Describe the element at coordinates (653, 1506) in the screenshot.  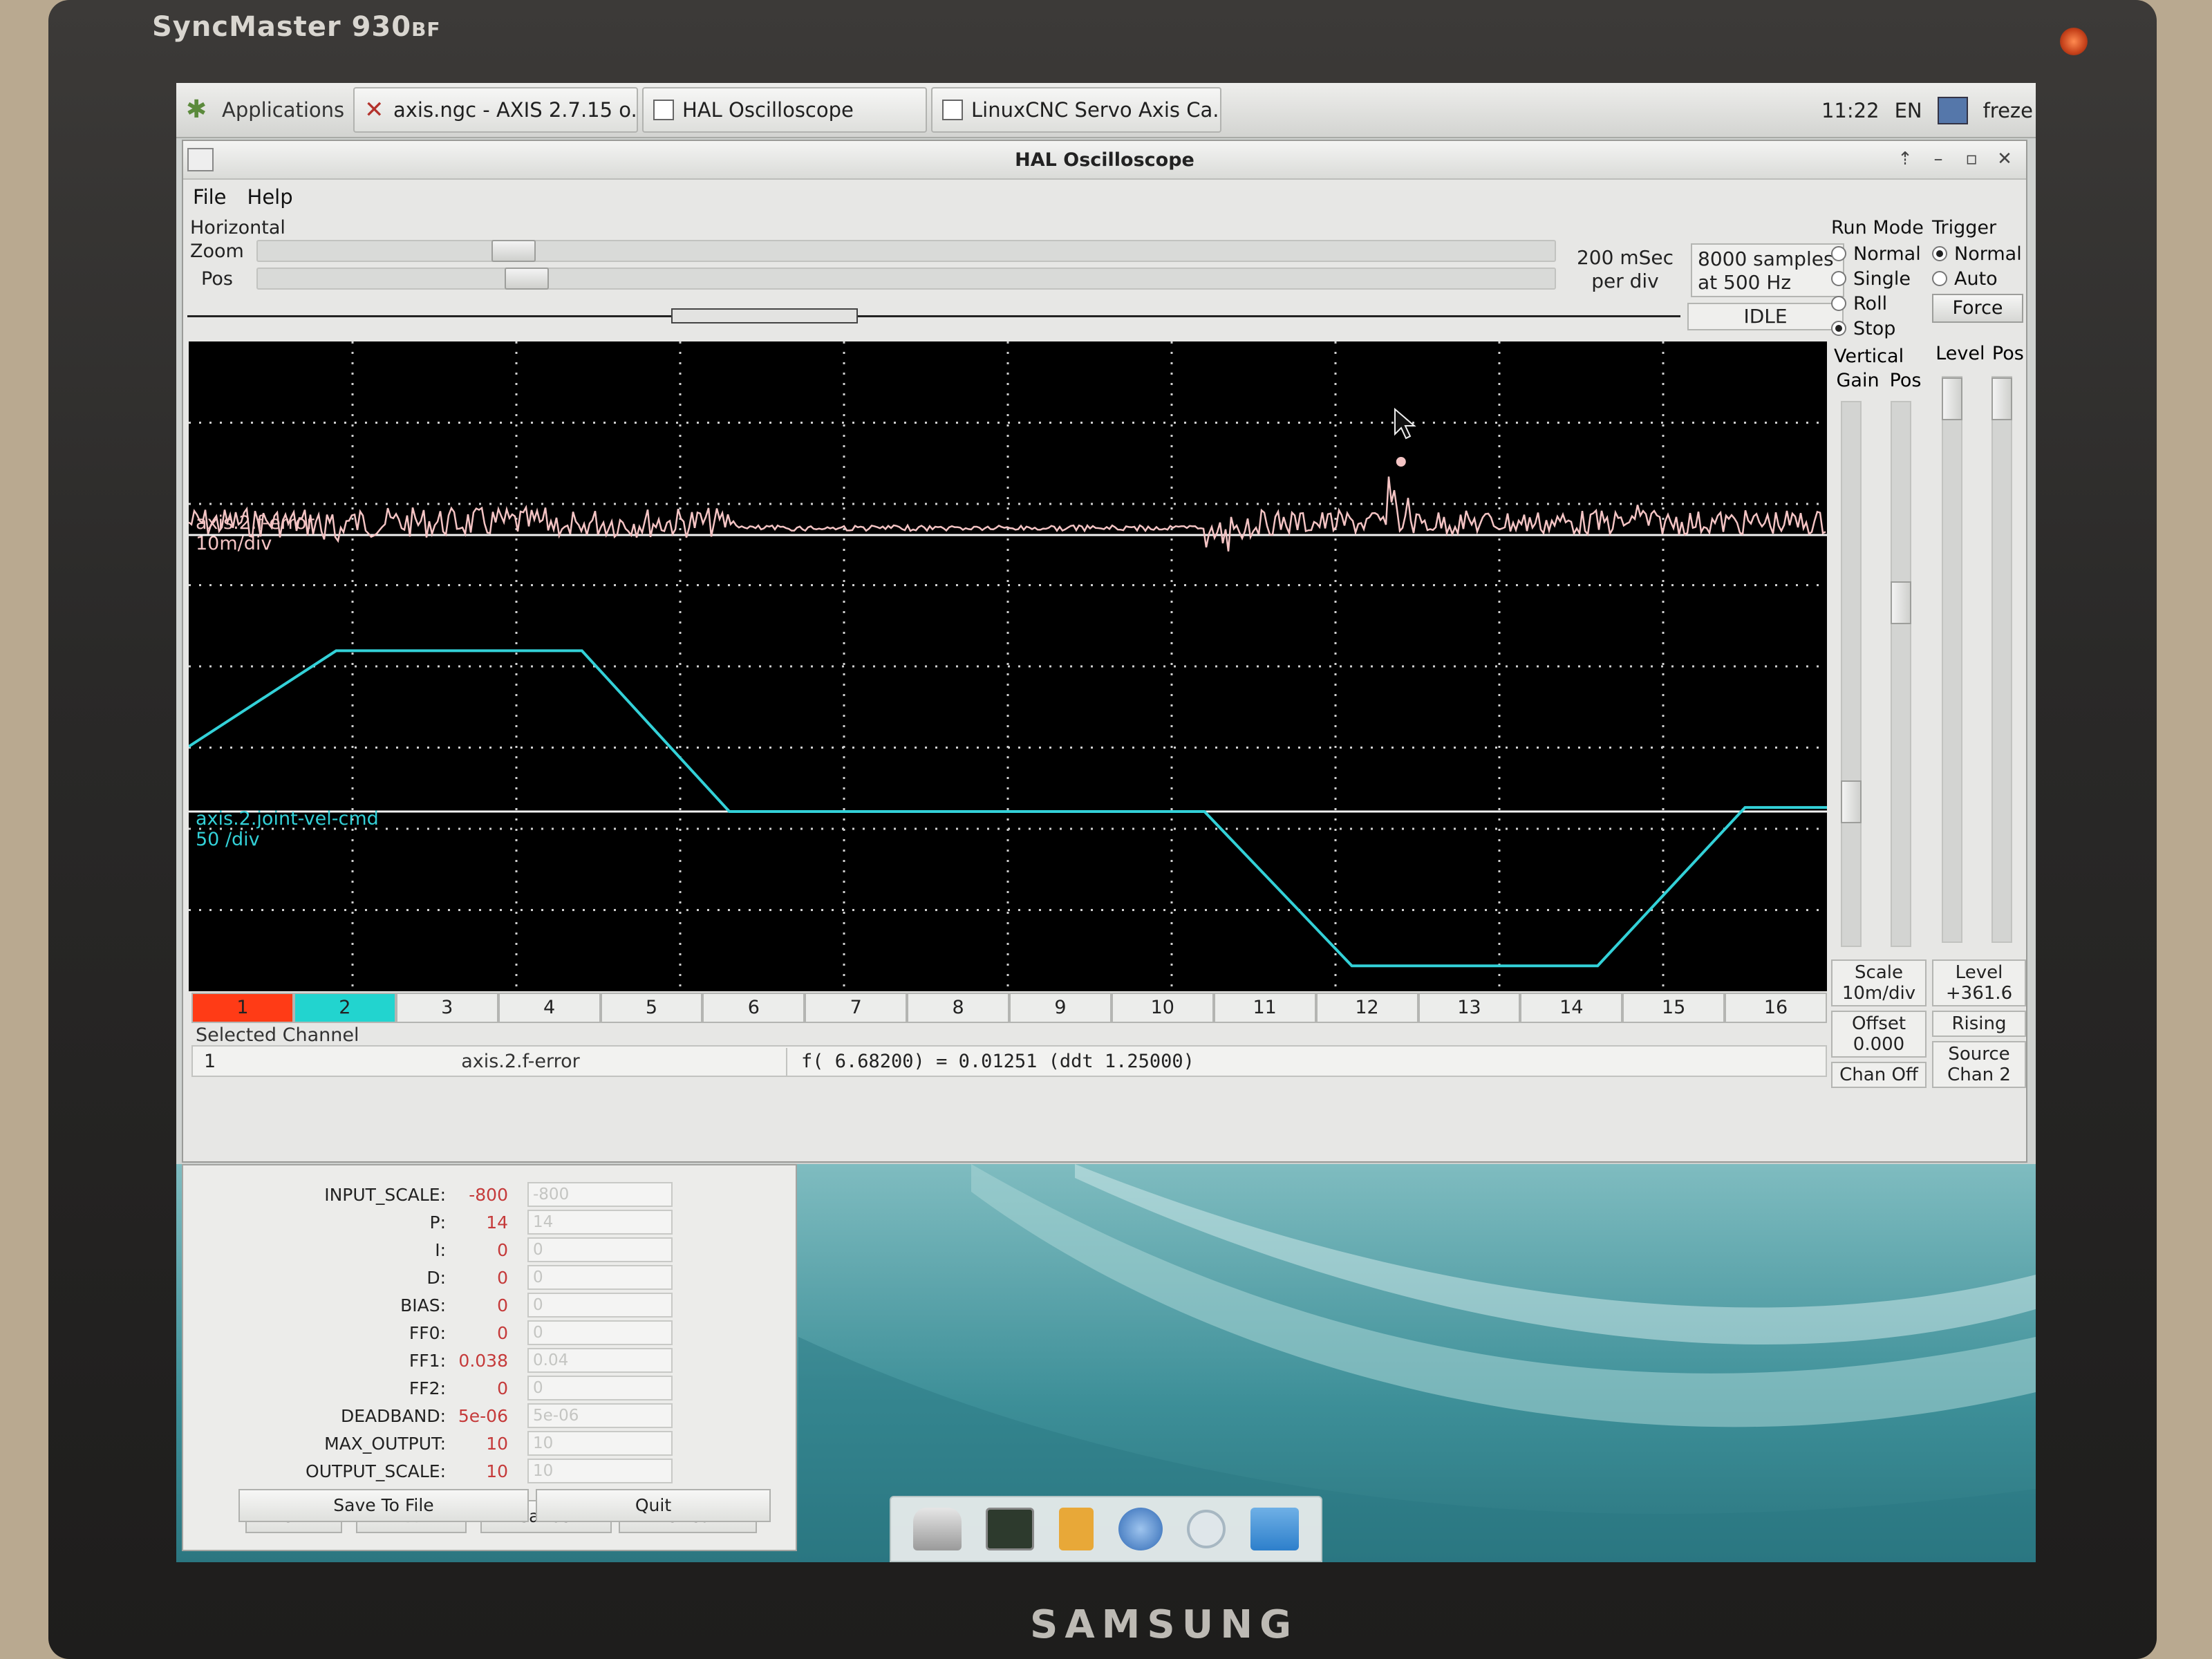
I see `quit-button: Quit` at that location.